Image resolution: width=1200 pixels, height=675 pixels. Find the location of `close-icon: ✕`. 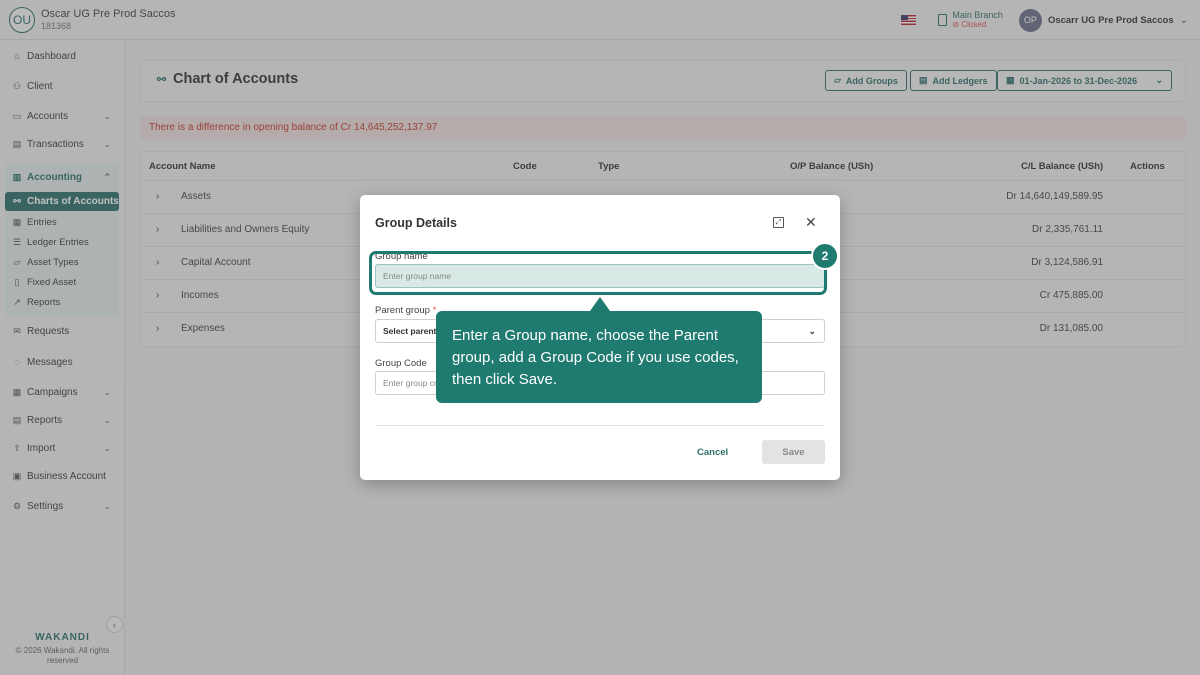

close-icon: ✕ is located at coordinates (811, 222).